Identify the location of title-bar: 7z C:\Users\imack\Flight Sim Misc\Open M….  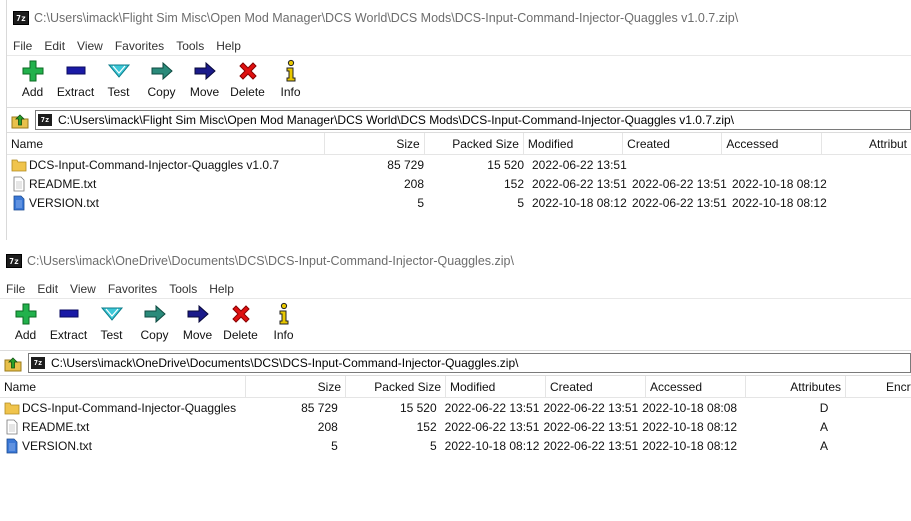
(459, 18).